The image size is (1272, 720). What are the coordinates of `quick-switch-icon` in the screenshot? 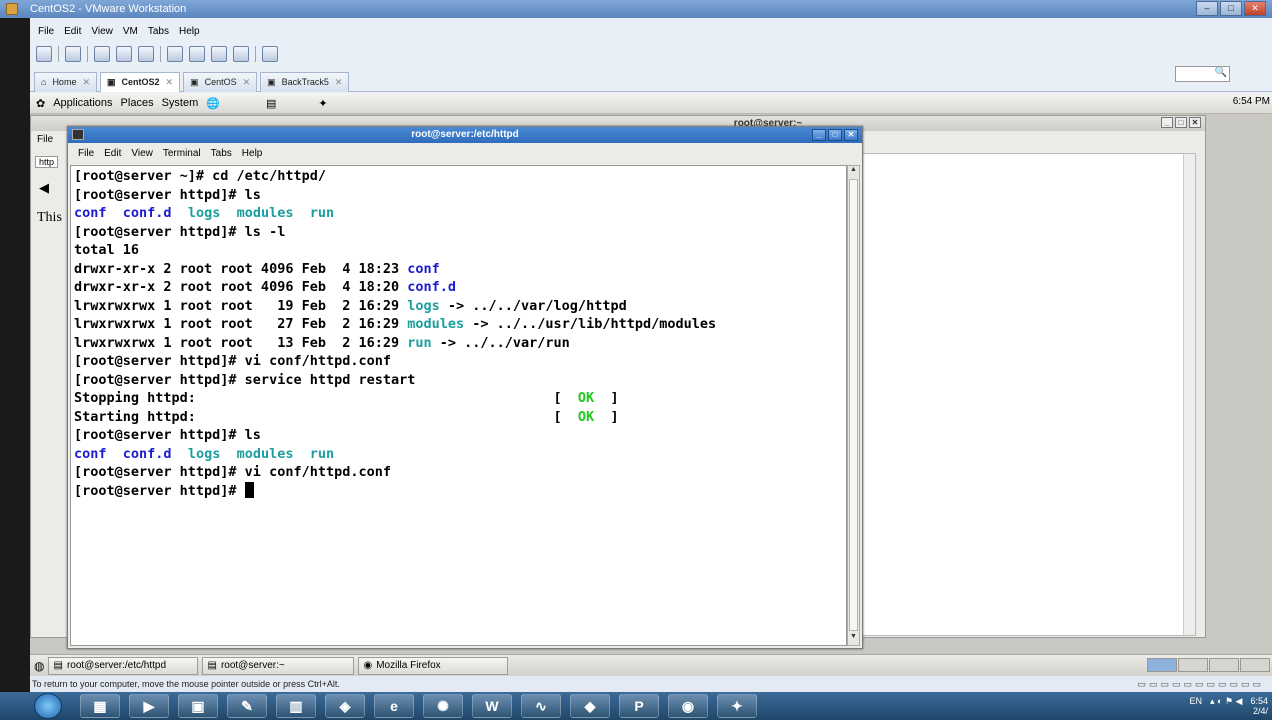 It's located at (197, 54).